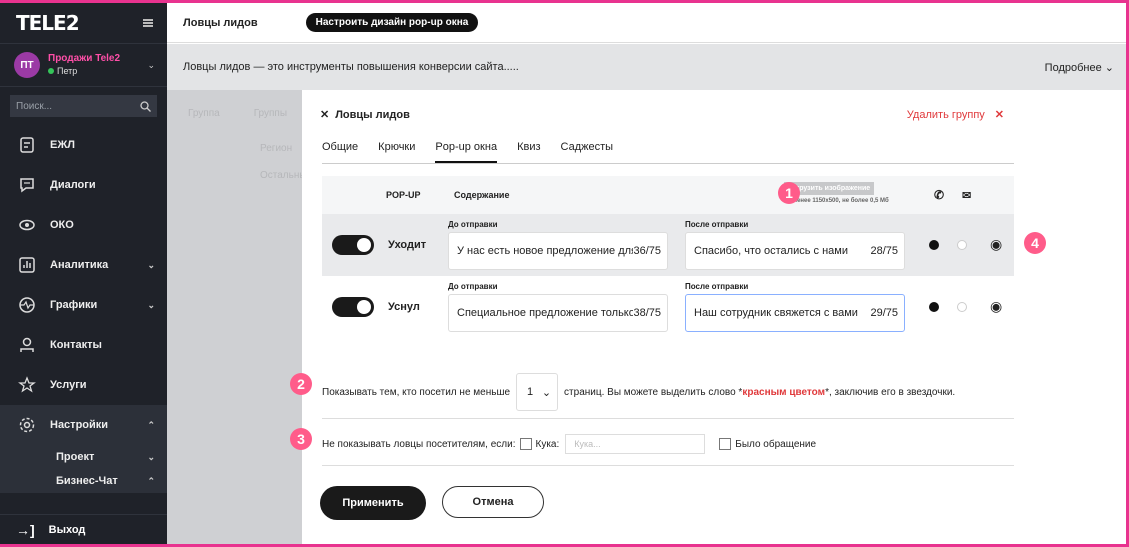  What do you see at coordinates (939, 195) in the screenshot?
I see `phone-icon: ✆` at bounding box center [939, 195].